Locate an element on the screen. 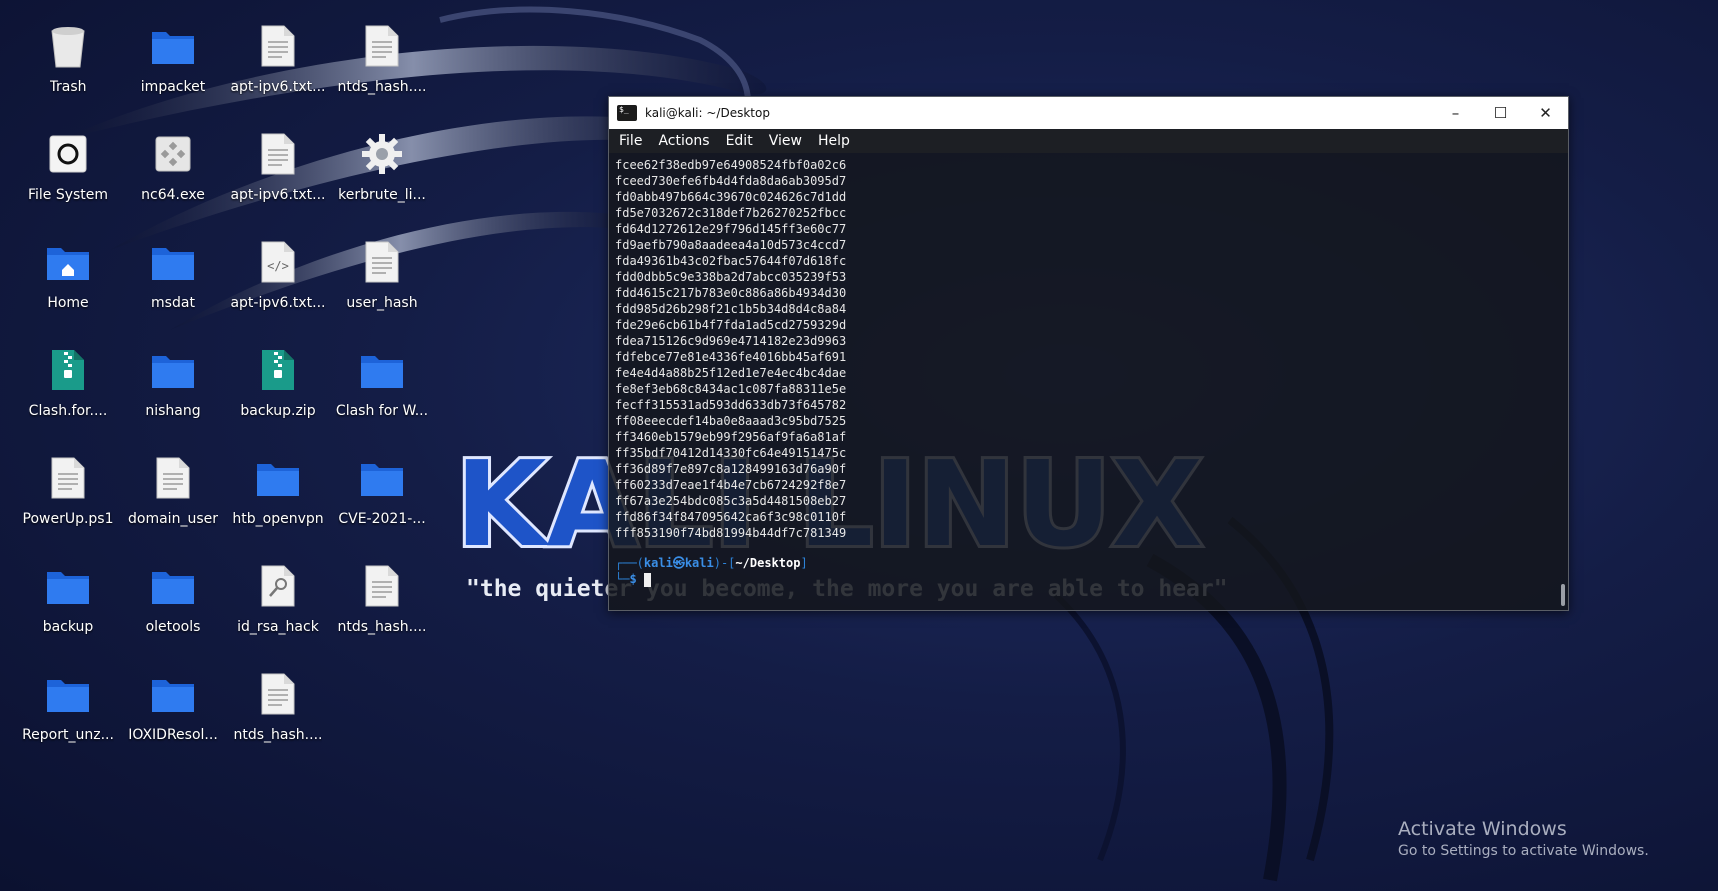  output-line: fcee62f38edb97e64908524fbf0a02c6 is located at coordinates (731, 165).